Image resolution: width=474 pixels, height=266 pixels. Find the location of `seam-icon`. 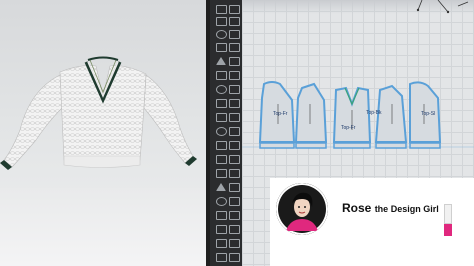

seam-icon is located at coordinates (227, 117).